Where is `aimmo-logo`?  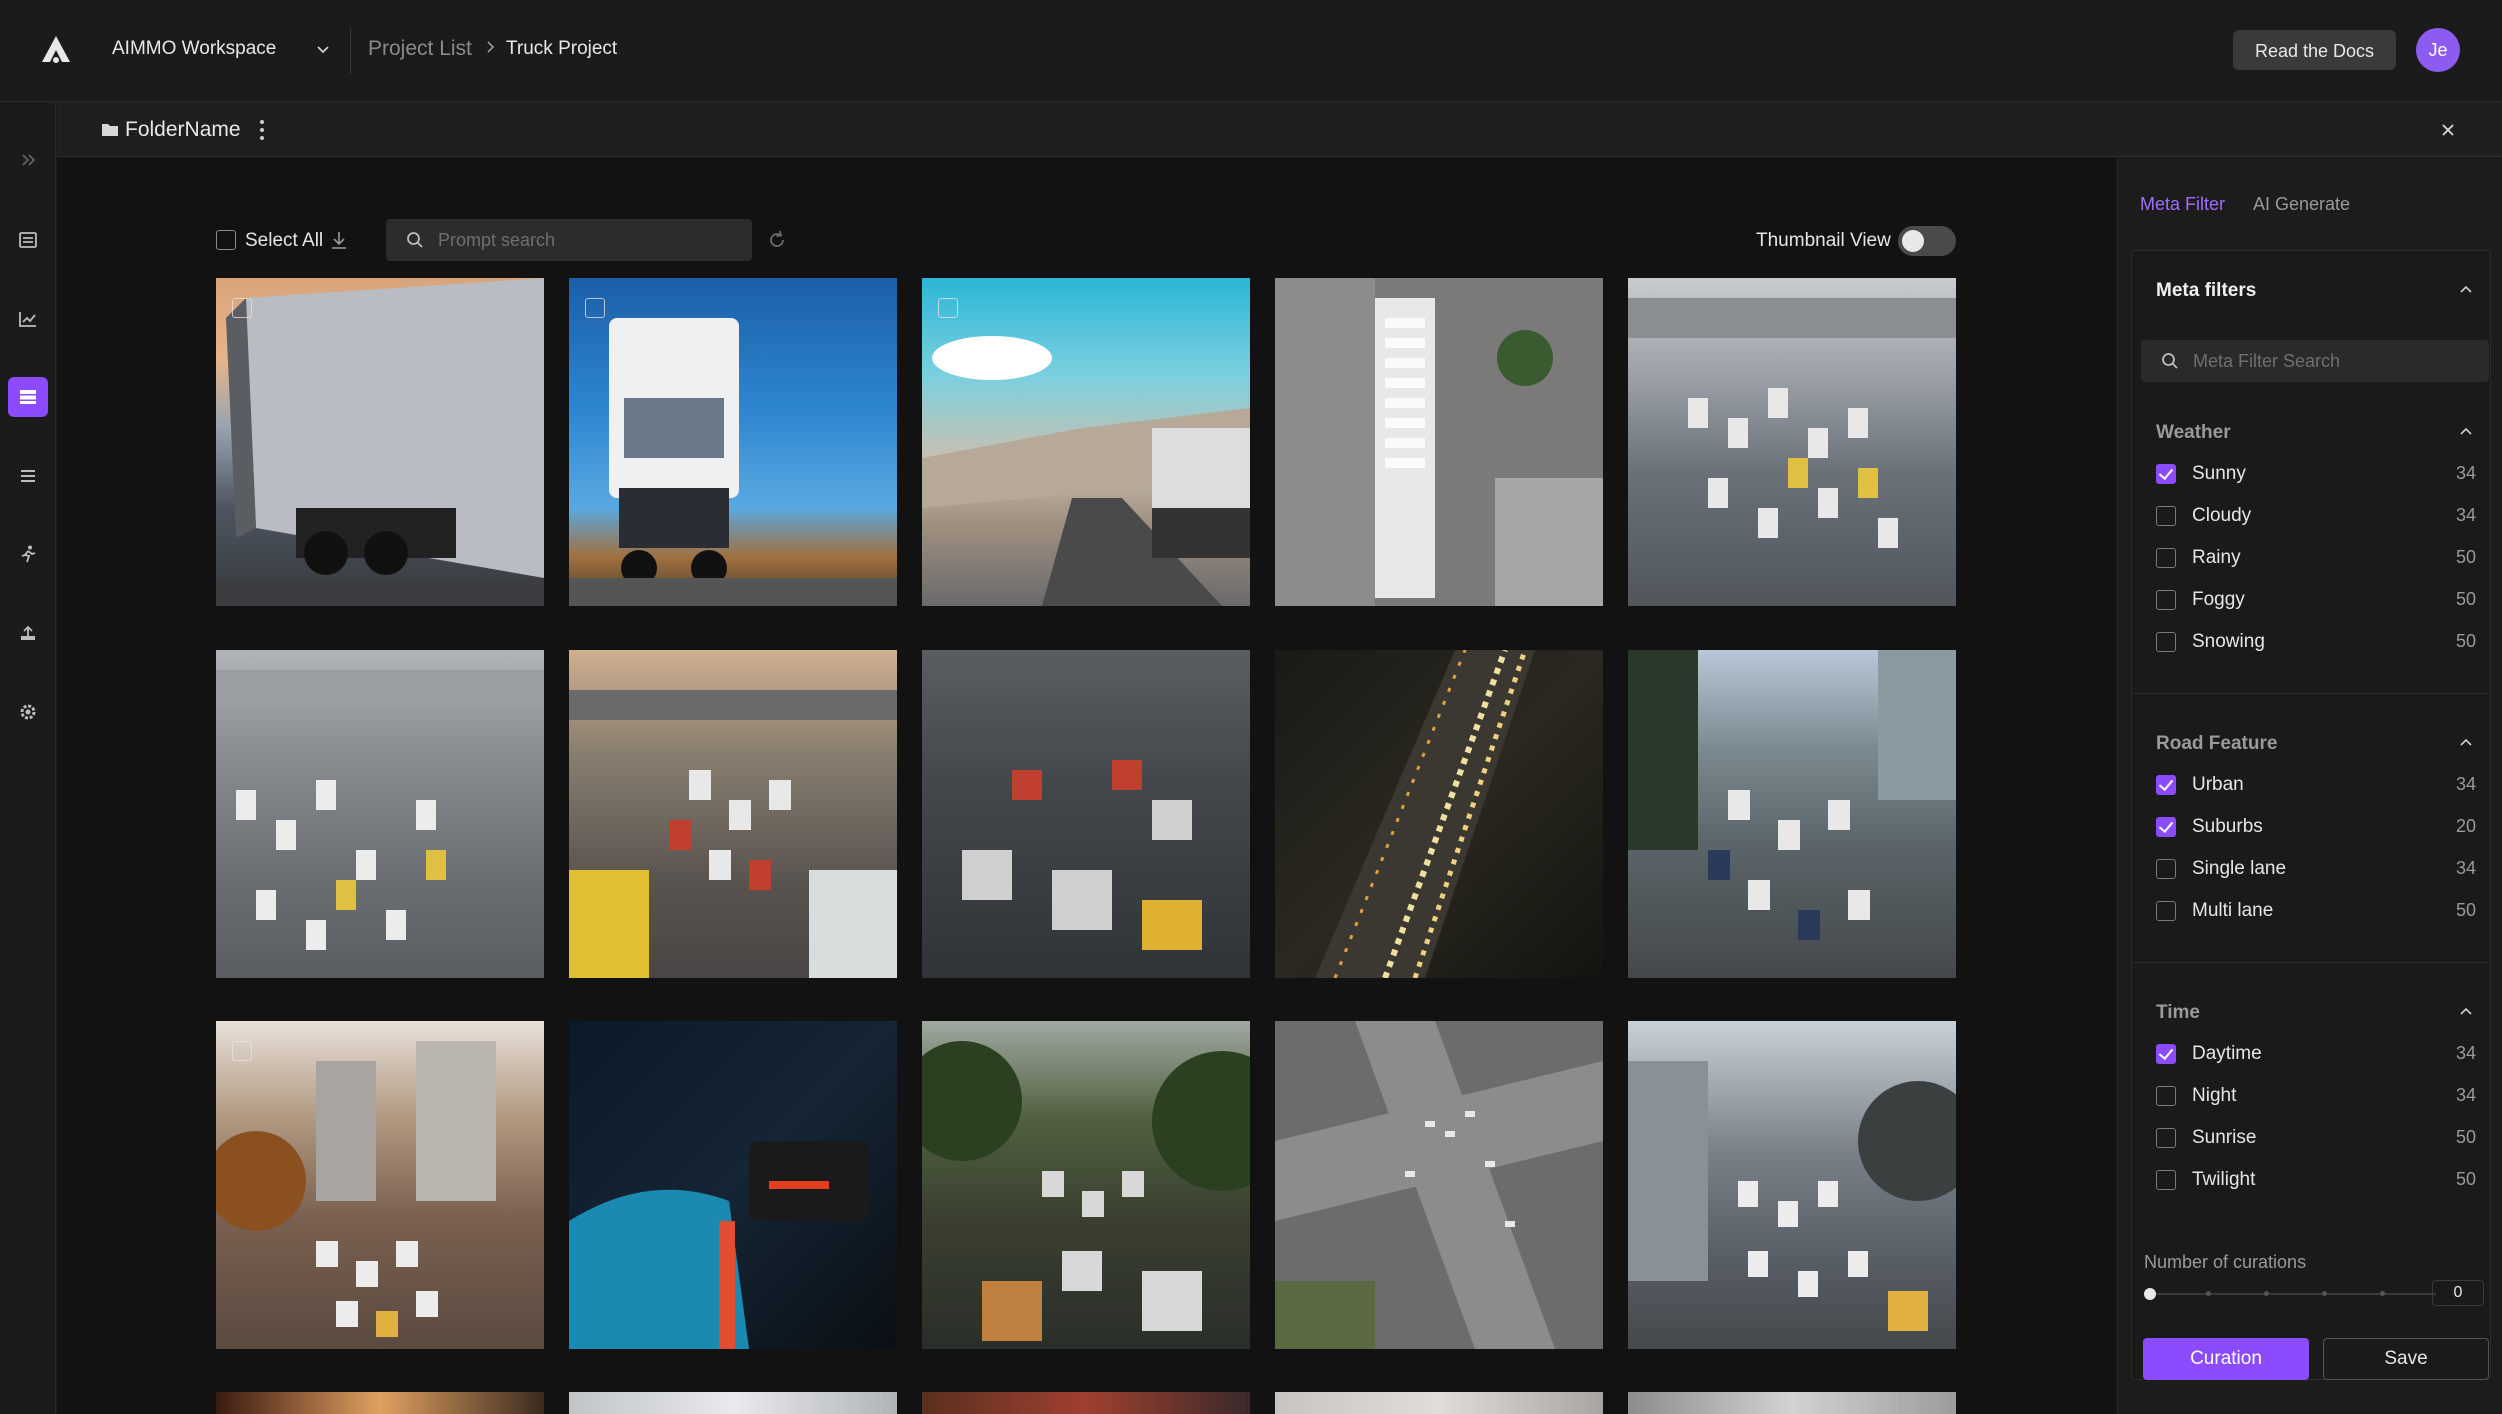
aimmo-logo is located at coordinates (56, 50).